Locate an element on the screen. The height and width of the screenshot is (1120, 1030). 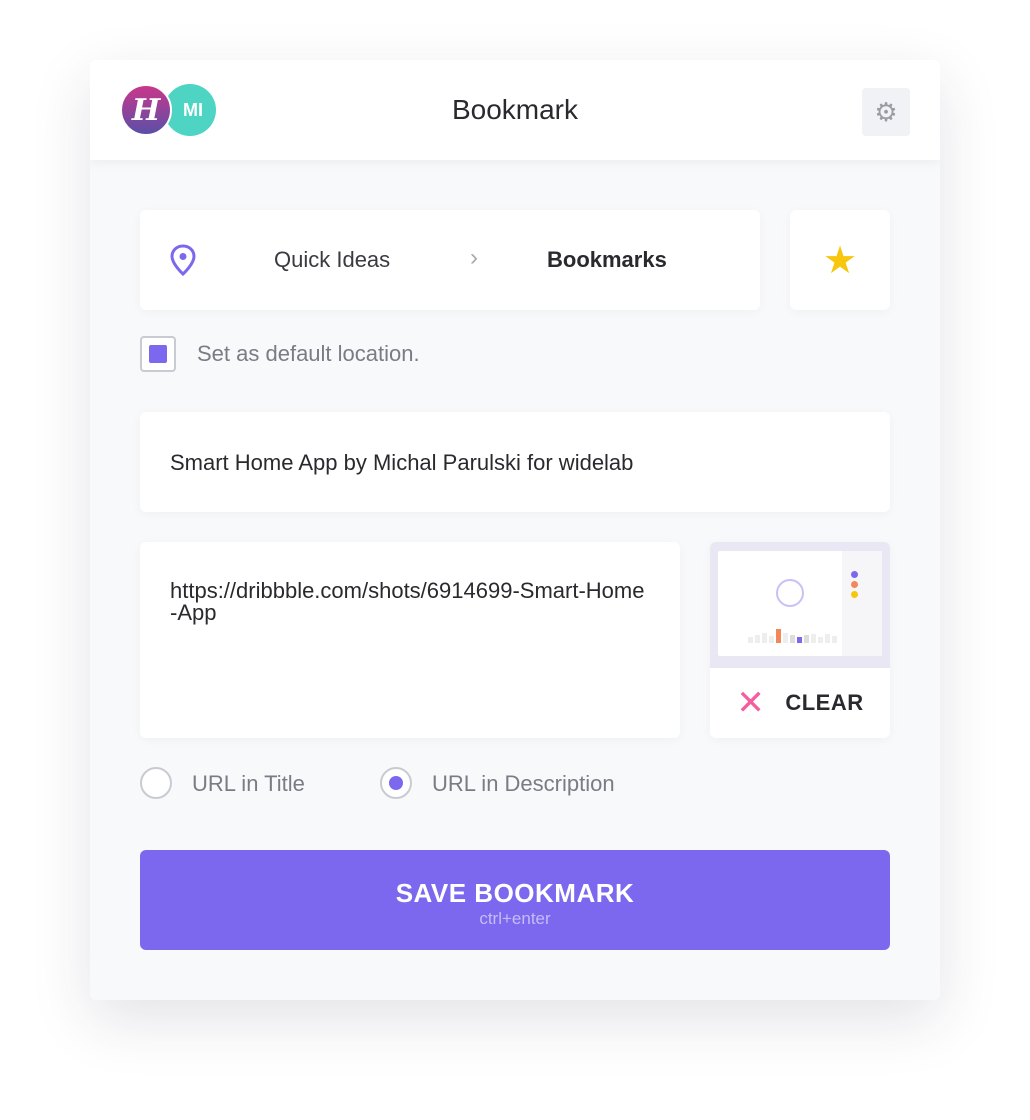
breadcrumb-list: Bookmarks is located at coordinates (607, 260).